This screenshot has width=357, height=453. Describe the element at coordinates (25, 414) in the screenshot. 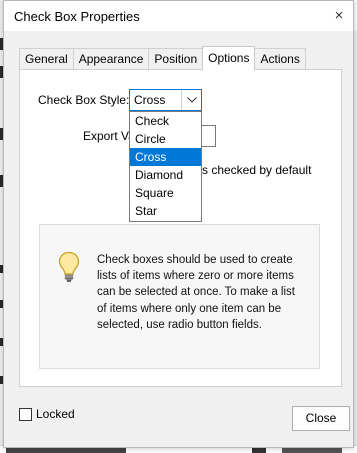

I see `locked-checkbox` at that location.